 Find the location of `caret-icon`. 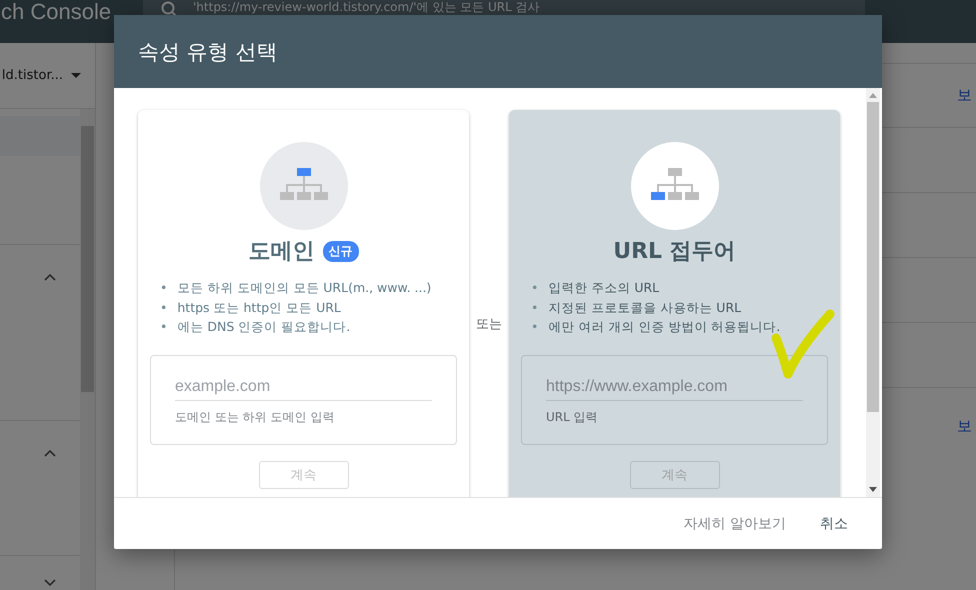

caret-icon is located at coordinates (76, 75).